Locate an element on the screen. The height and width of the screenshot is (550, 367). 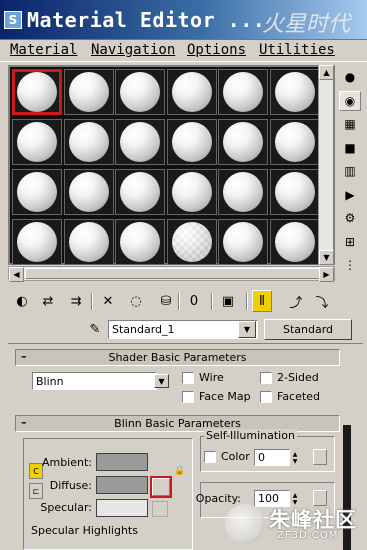
menu-utilities: Utilities is located at coordinates (297, 50).